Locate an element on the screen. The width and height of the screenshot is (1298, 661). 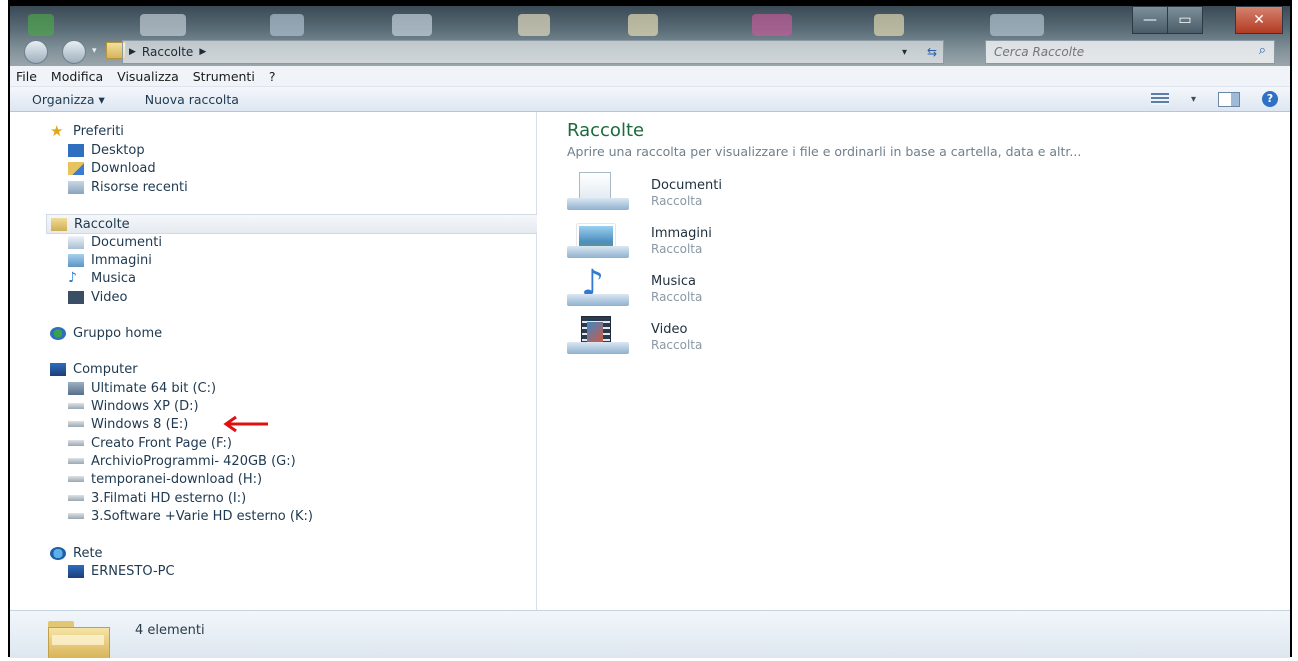
nav-item-label: Windows XP (D:) is located at coordinates (145, 406).